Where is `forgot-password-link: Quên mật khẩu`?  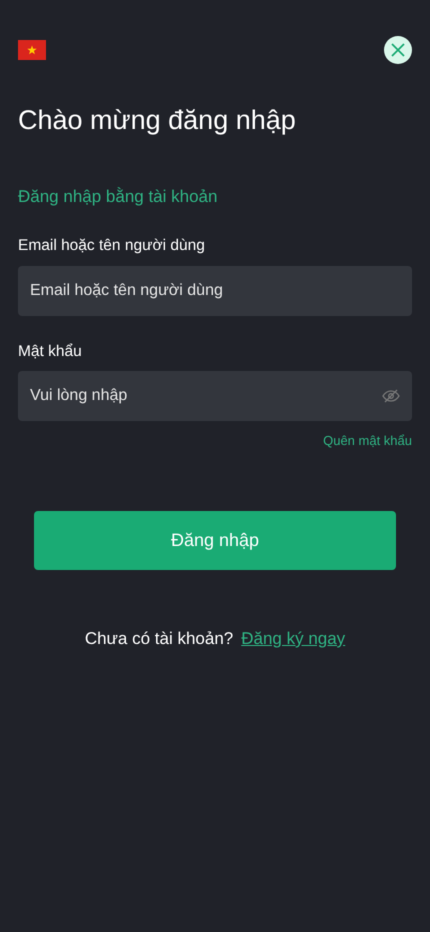 forgot-password-link: Quên mật khẩu is located at coordinates (367, 440).